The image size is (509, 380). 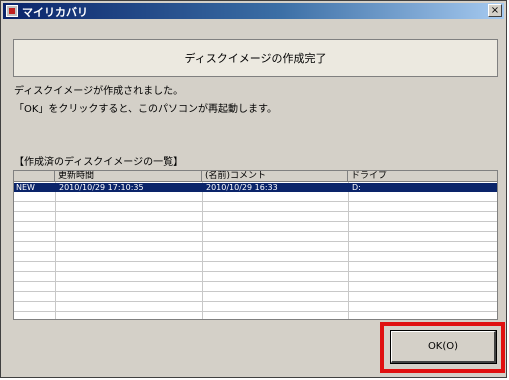 I want to click on window-title: マイリカバリ, so click(x=55, y=12).